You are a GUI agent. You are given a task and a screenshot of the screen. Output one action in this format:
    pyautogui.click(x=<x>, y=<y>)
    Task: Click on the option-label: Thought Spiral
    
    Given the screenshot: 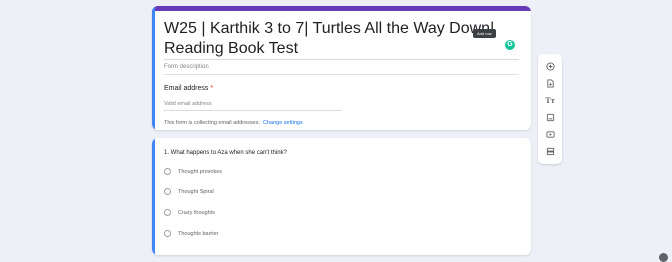 What is the action you would take?
    pyautogui.click(x=196, y=191)
    